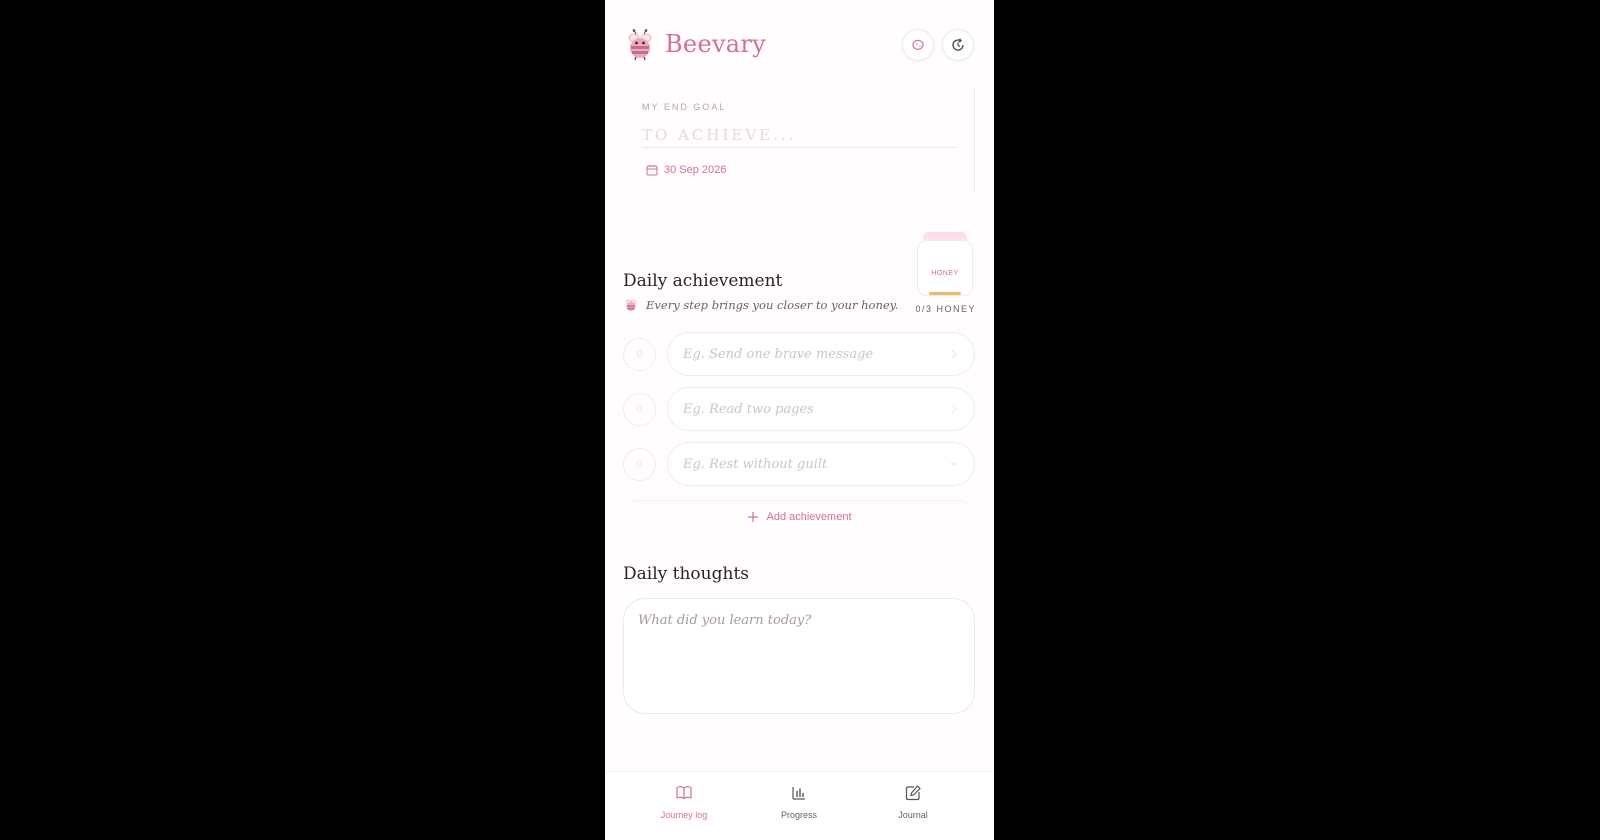  What do you see at coordinates (716, 44) in the screenshot?
I see `brand-title: Beevary` at bounding box center [716, 44].